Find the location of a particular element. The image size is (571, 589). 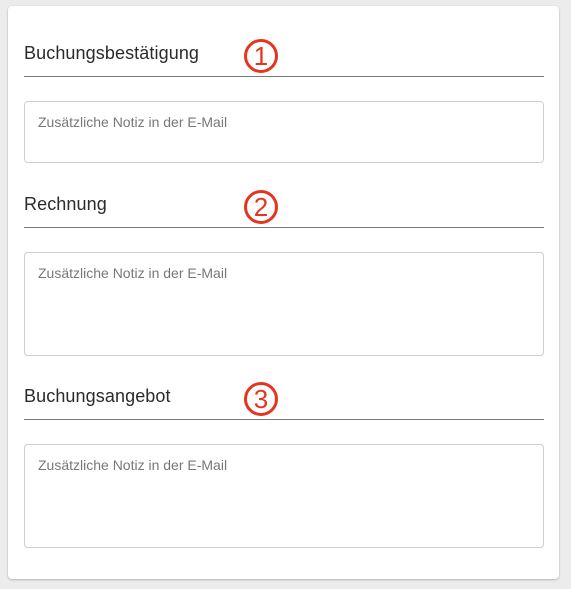

step-number-badge: 2 is located at coordinates (261, 207).